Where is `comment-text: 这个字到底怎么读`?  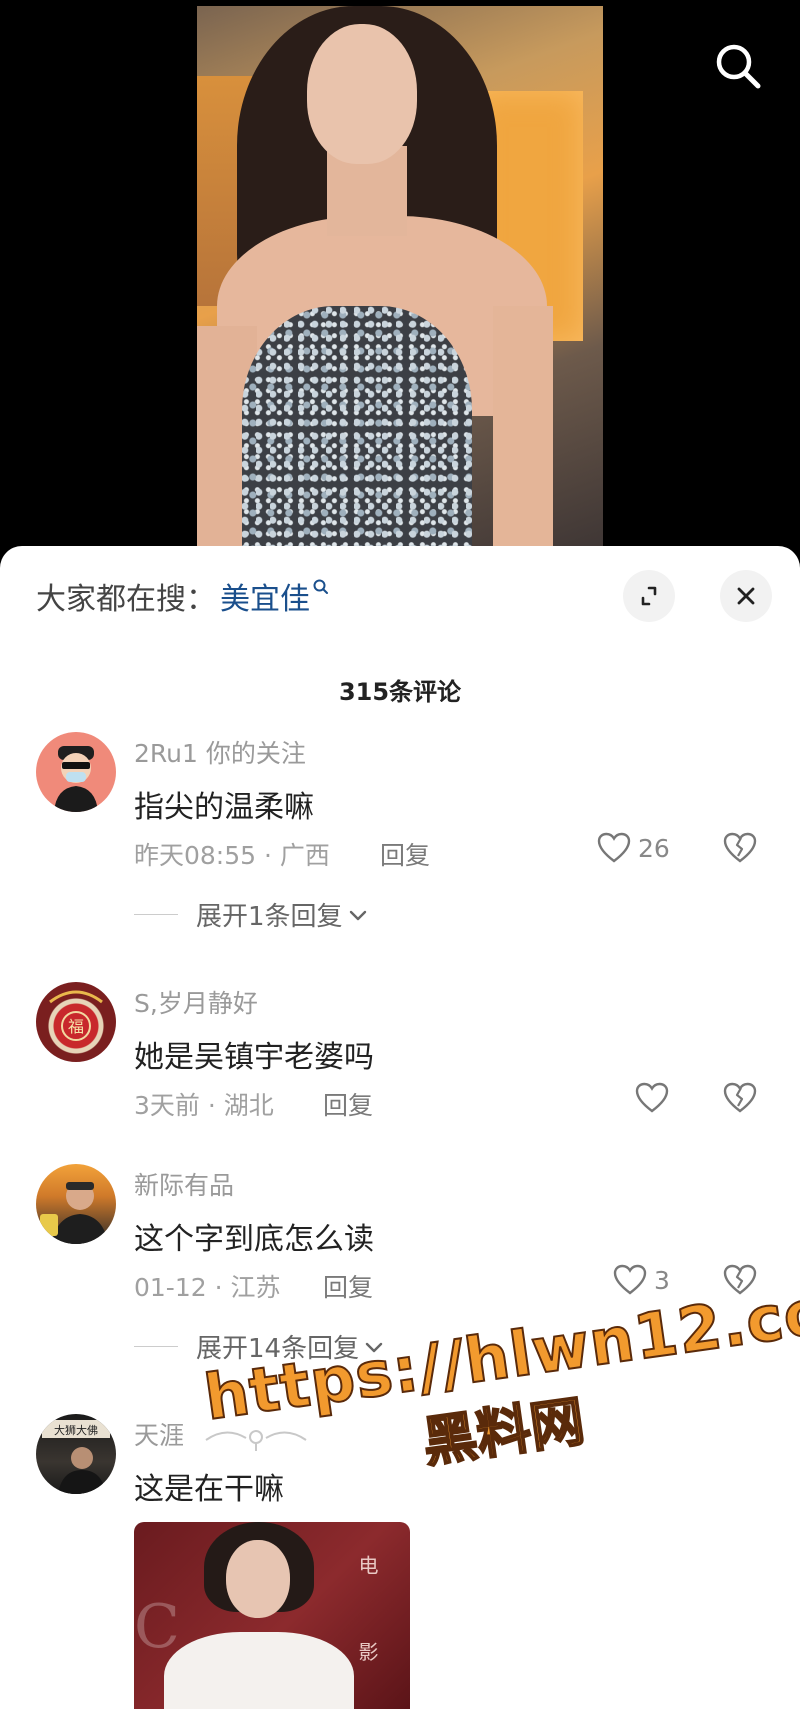
comment-text: 这个字到底怎么读 is located at coordinates (254, 1239).